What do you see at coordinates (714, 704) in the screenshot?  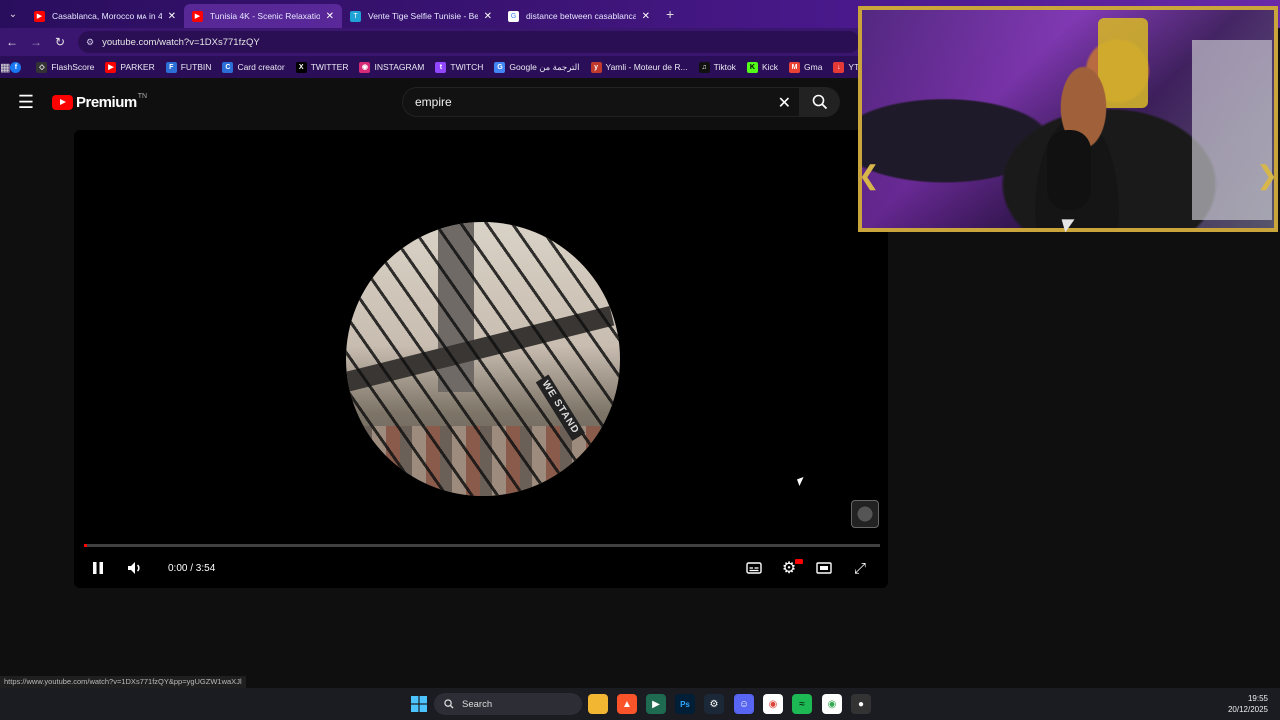 I see `steam-icon: ⚙` at bounding box center [714, 704].